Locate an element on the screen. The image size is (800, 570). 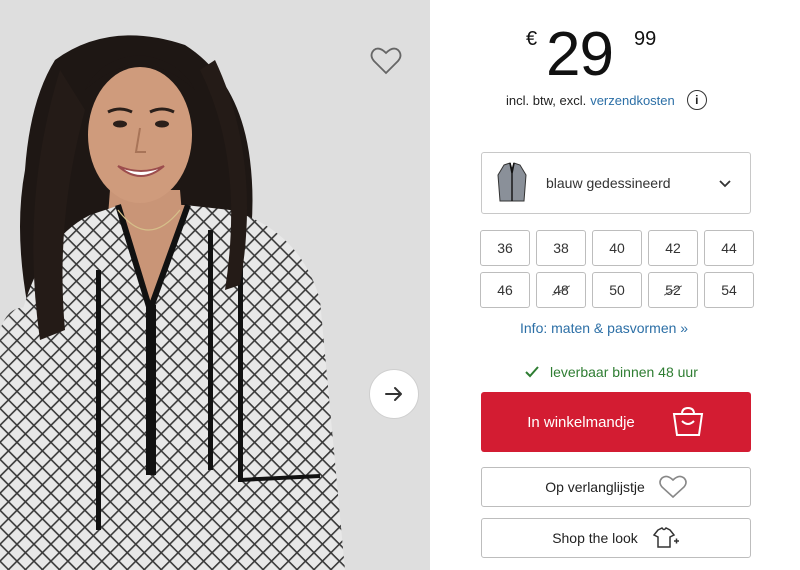
price-currency: € is located at coordinates (532, 39).